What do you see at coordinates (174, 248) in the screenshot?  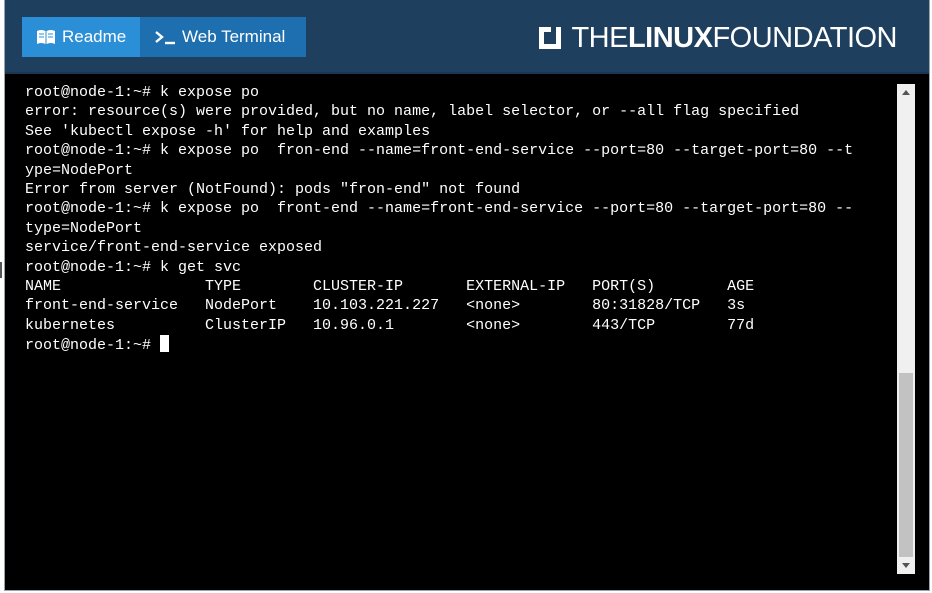 I see `terminal-line: service/front-end-service exposed` at bounding box center [174, 248].